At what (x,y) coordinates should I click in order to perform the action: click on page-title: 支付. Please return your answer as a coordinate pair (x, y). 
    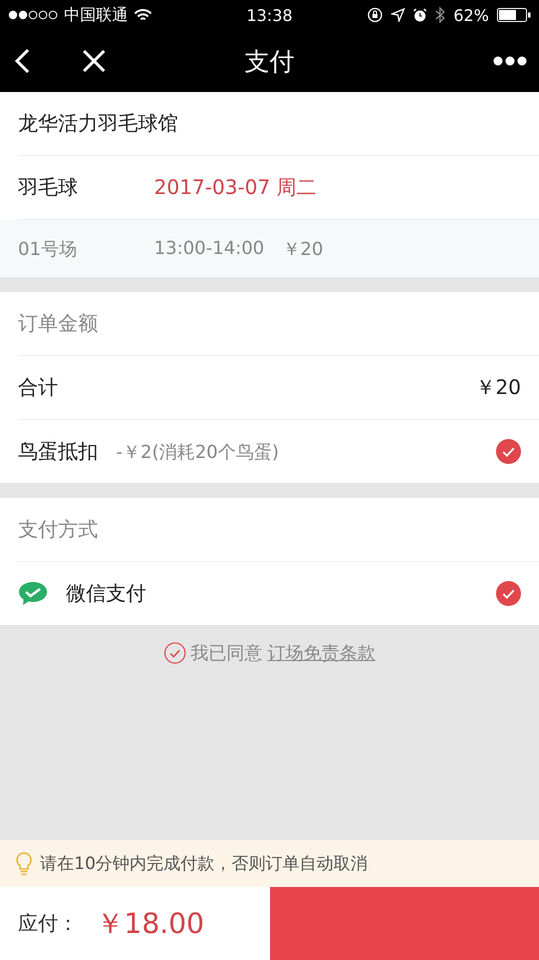
    Looking at the image, I should click on (269, 62).